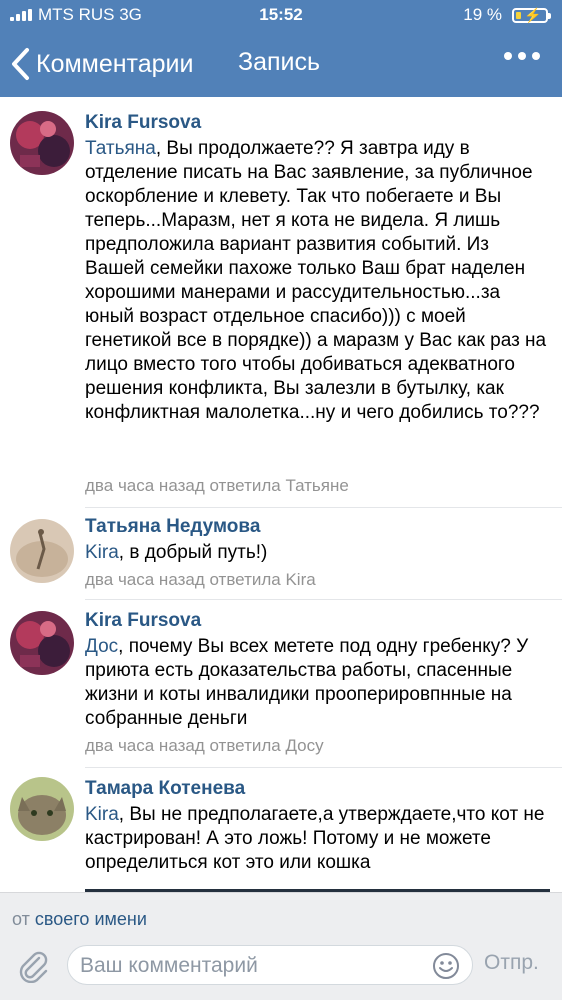  Describe the element at coordinates (446, 968) in the screenshot. I see `smile-icon` at that location.